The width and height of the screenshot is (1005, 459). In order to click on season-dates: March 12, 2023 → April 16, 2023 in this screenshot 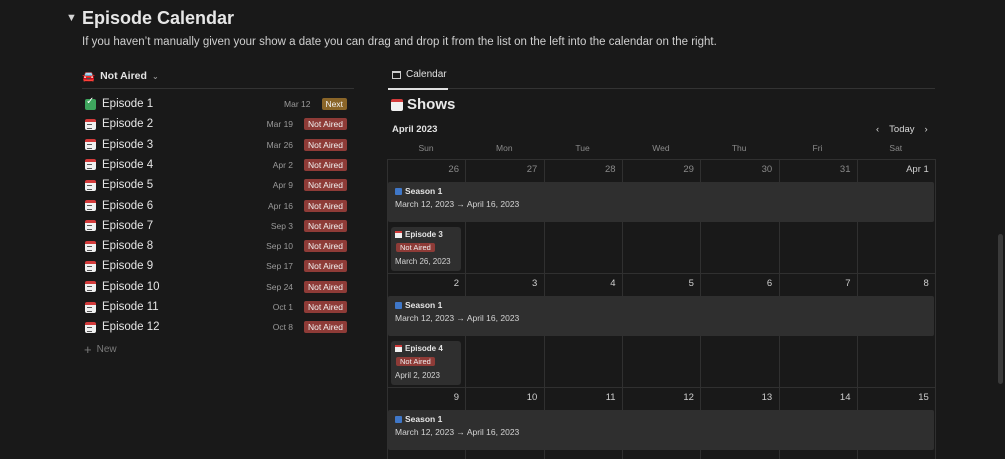, I will do `click(457, 318)`.